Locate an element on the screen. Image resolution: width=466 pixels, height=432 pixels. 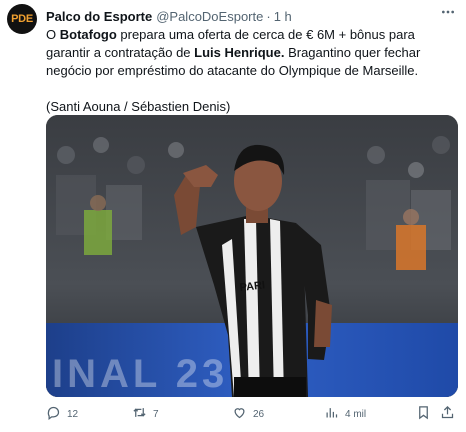
share-button is located at coordinates (447, 414).